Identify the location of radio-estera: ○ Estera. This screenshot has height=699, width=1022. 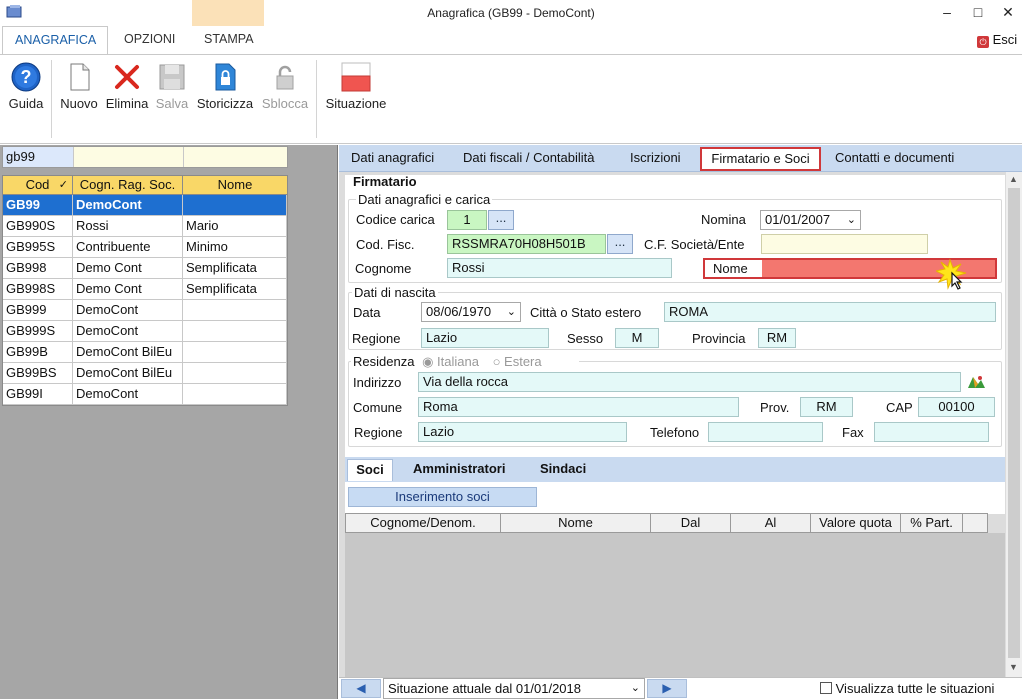
(517, 361).